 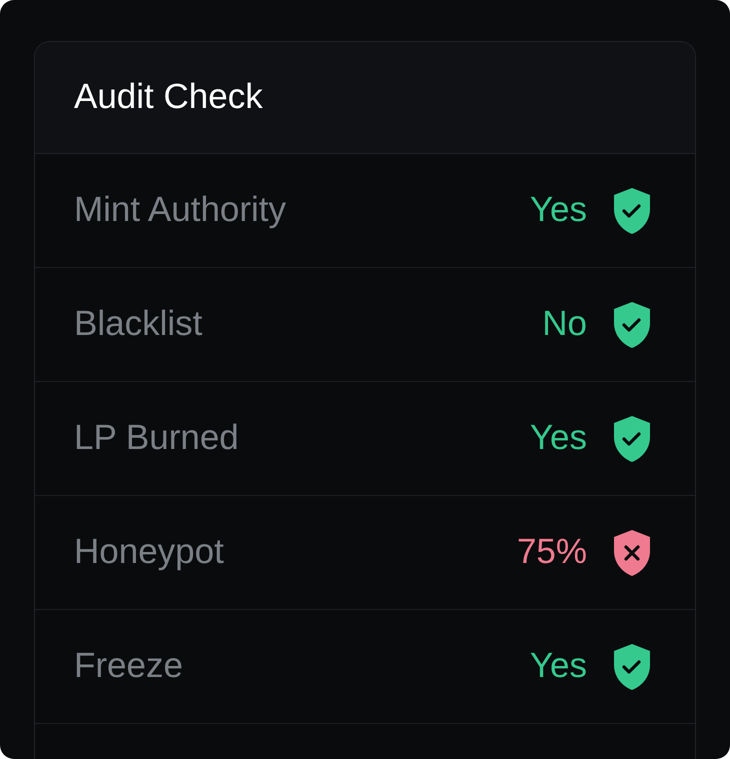 What do you see at coordinates (551, 552) in the screenshot?
I see `check-value: 75%` at bounding box center [551, 552].